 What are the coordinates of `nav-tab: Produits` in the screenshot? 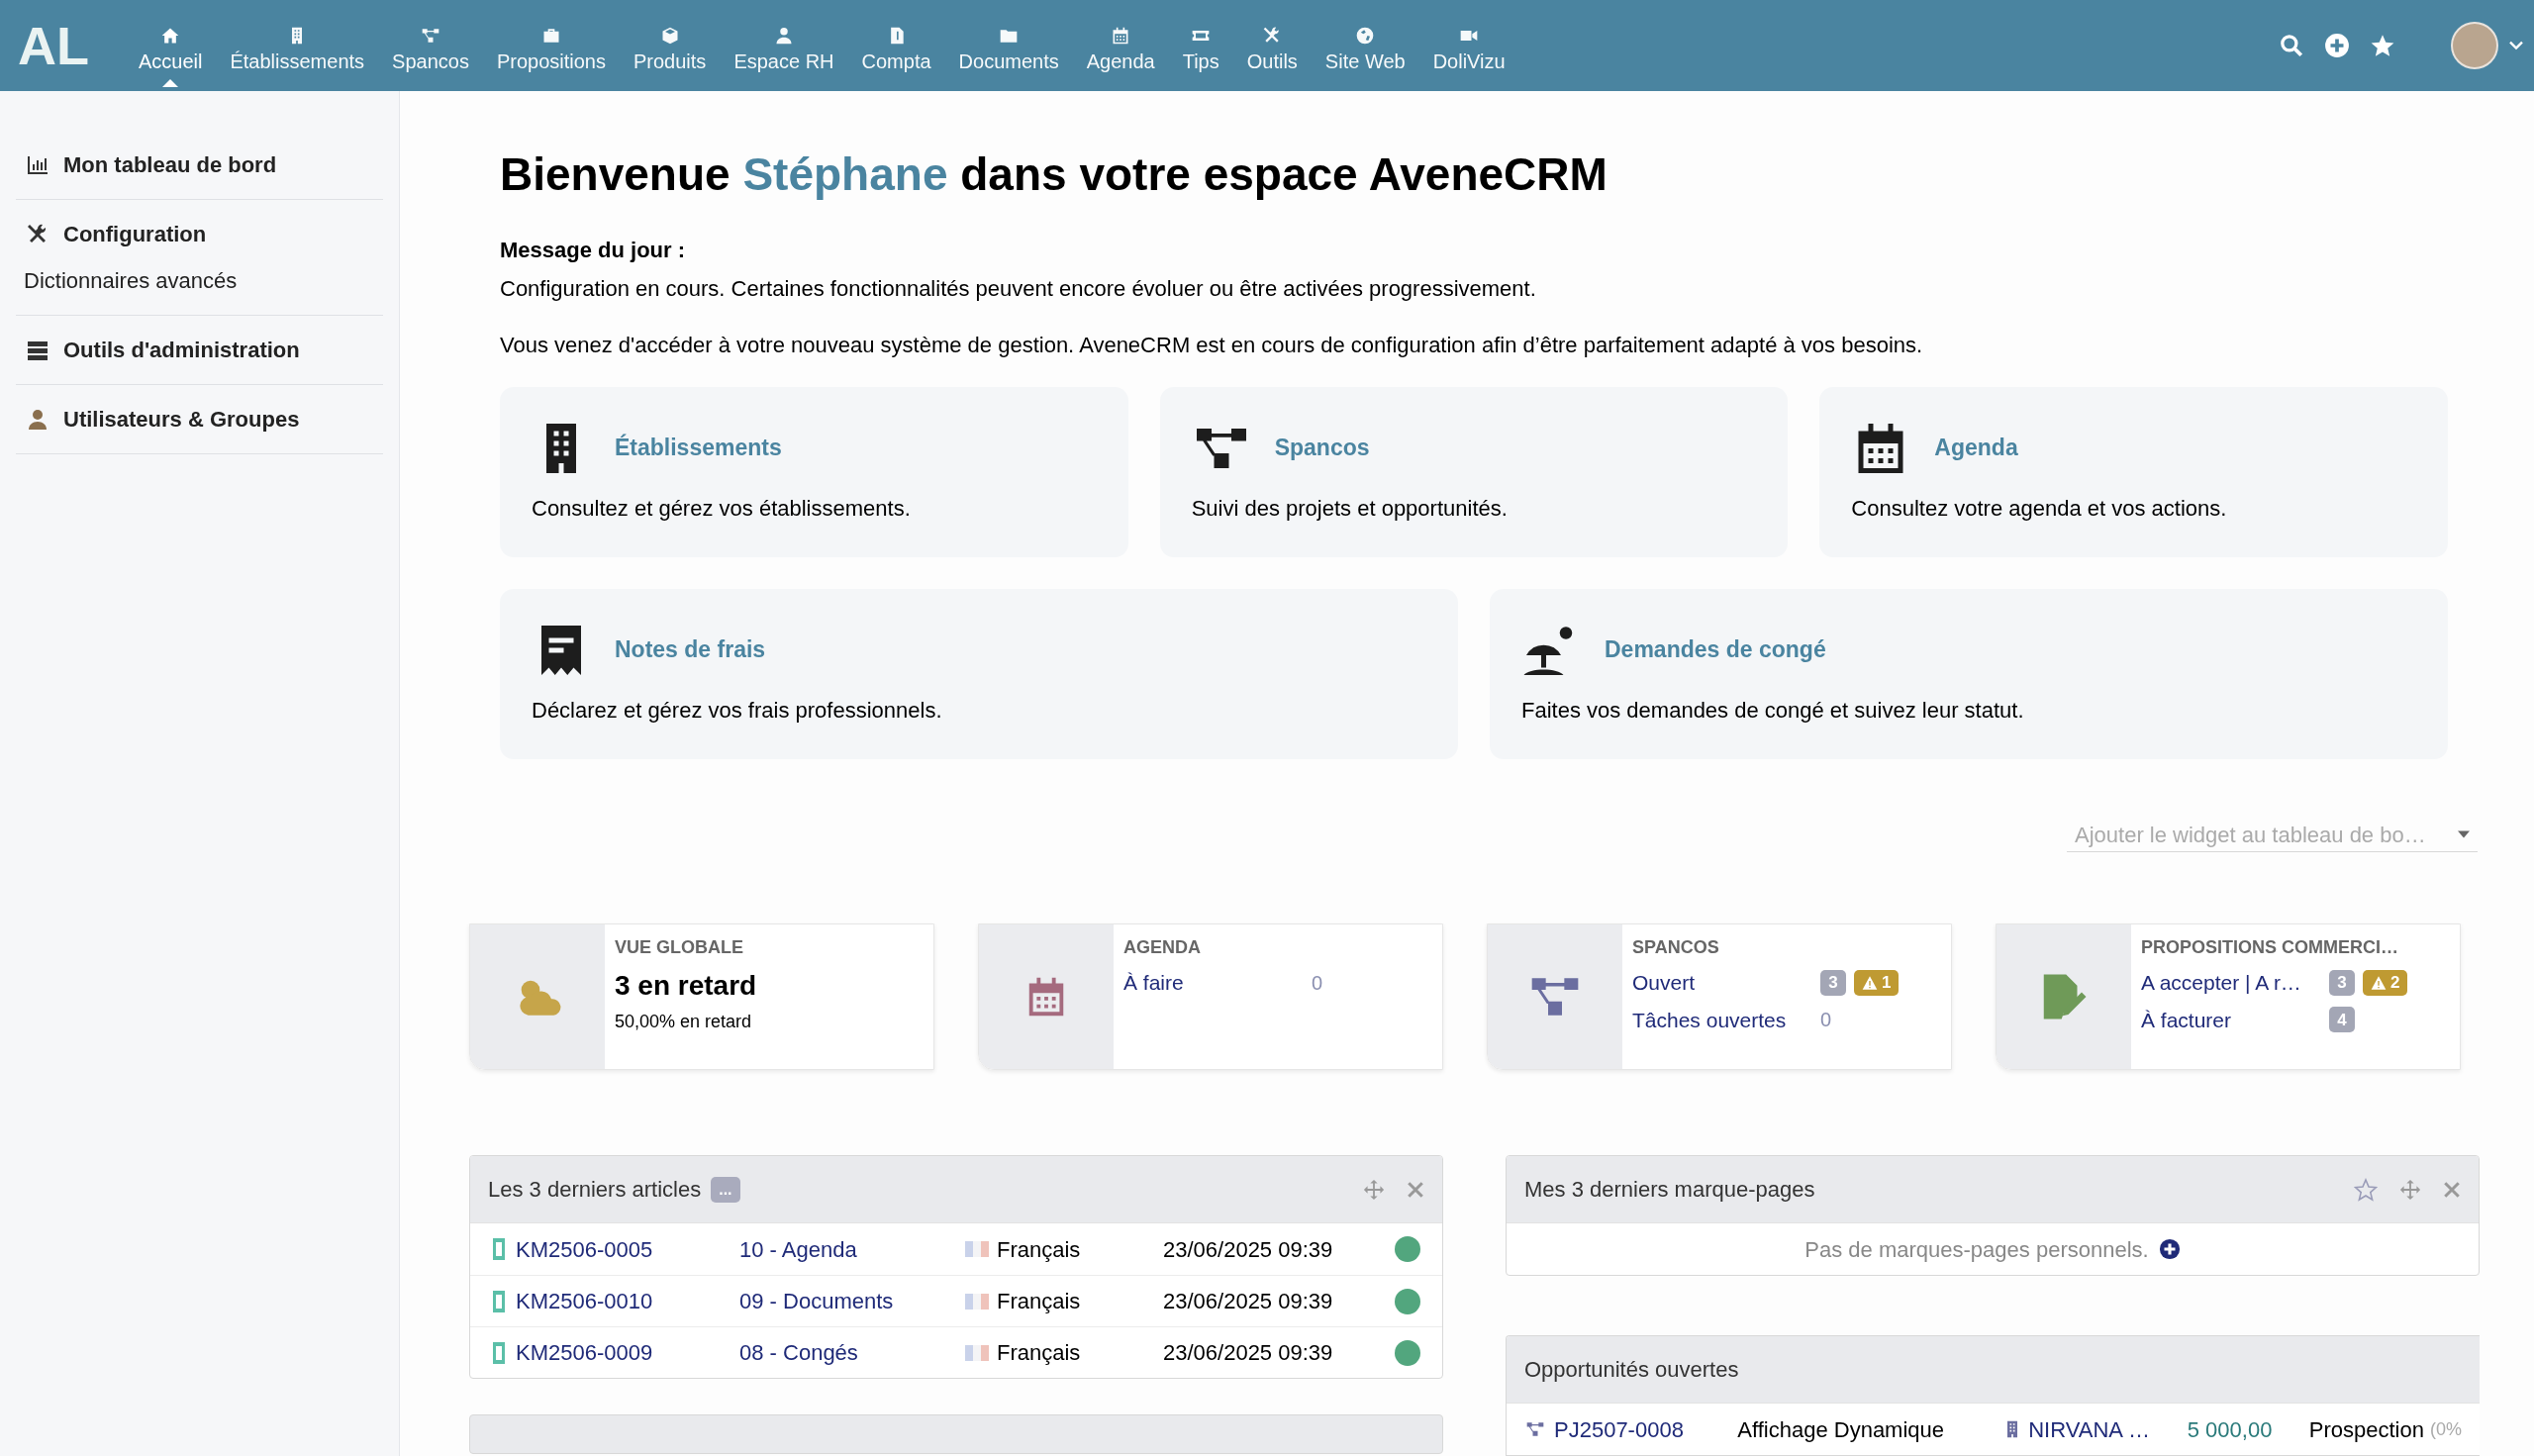 It's located at (670, 45).